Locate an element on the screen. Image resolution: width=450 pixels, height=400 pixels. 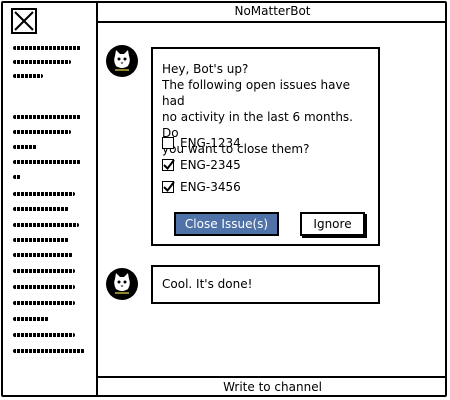
ignore-button: Ignore is located at coordinates (332, 224).